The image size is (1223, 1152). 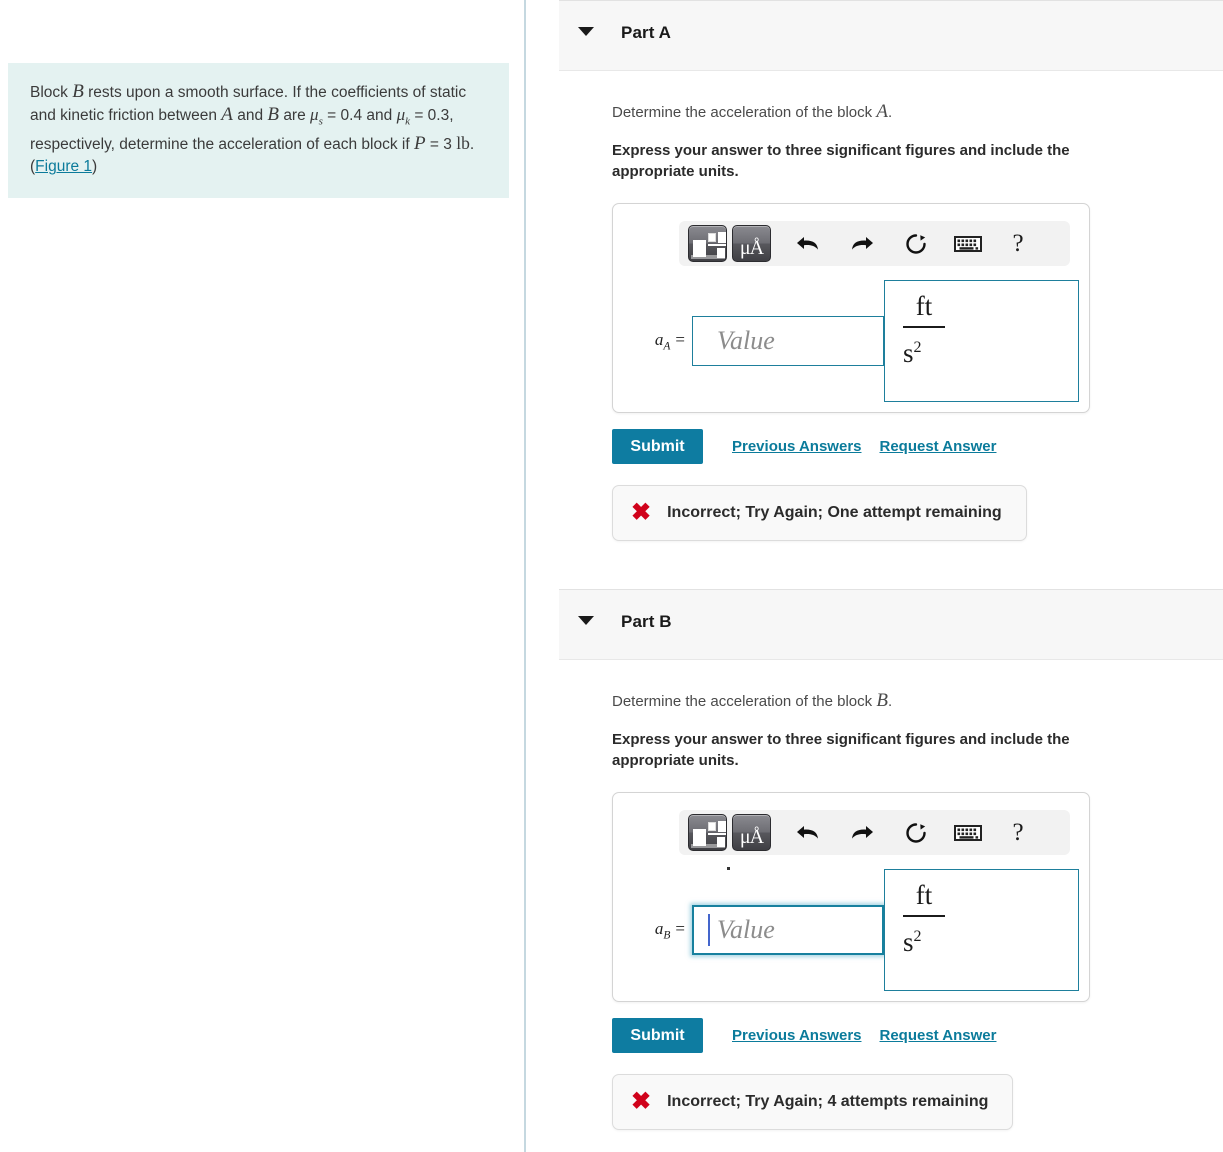 What do you see at coordinates (742, 701) in the screenshot?
I see `part-b-question-prefix: Determine the acceleration of the block` at bounding box center [742, 701].